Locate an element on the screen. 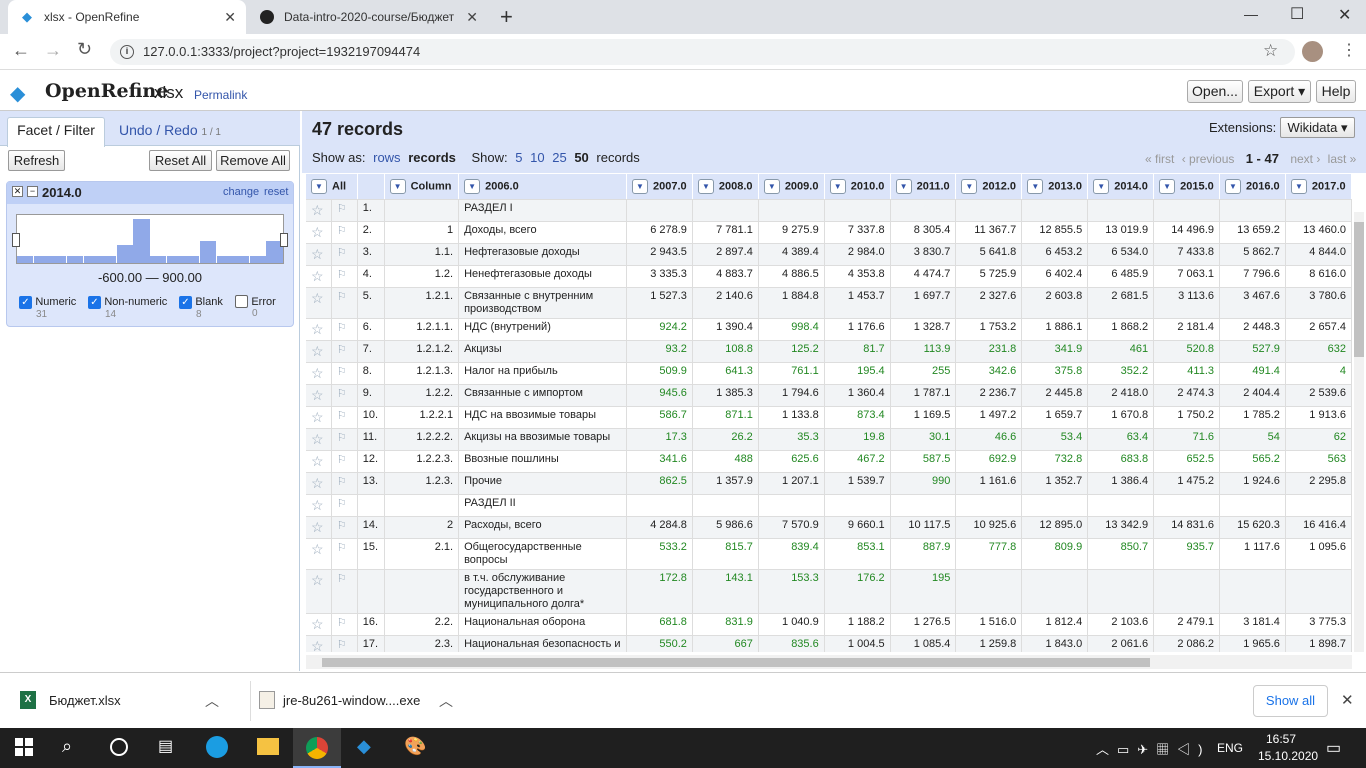 The height and width of the screenshot is (768, 1366). cell-value: 3 830.7 is located at coordinates (923, 254).